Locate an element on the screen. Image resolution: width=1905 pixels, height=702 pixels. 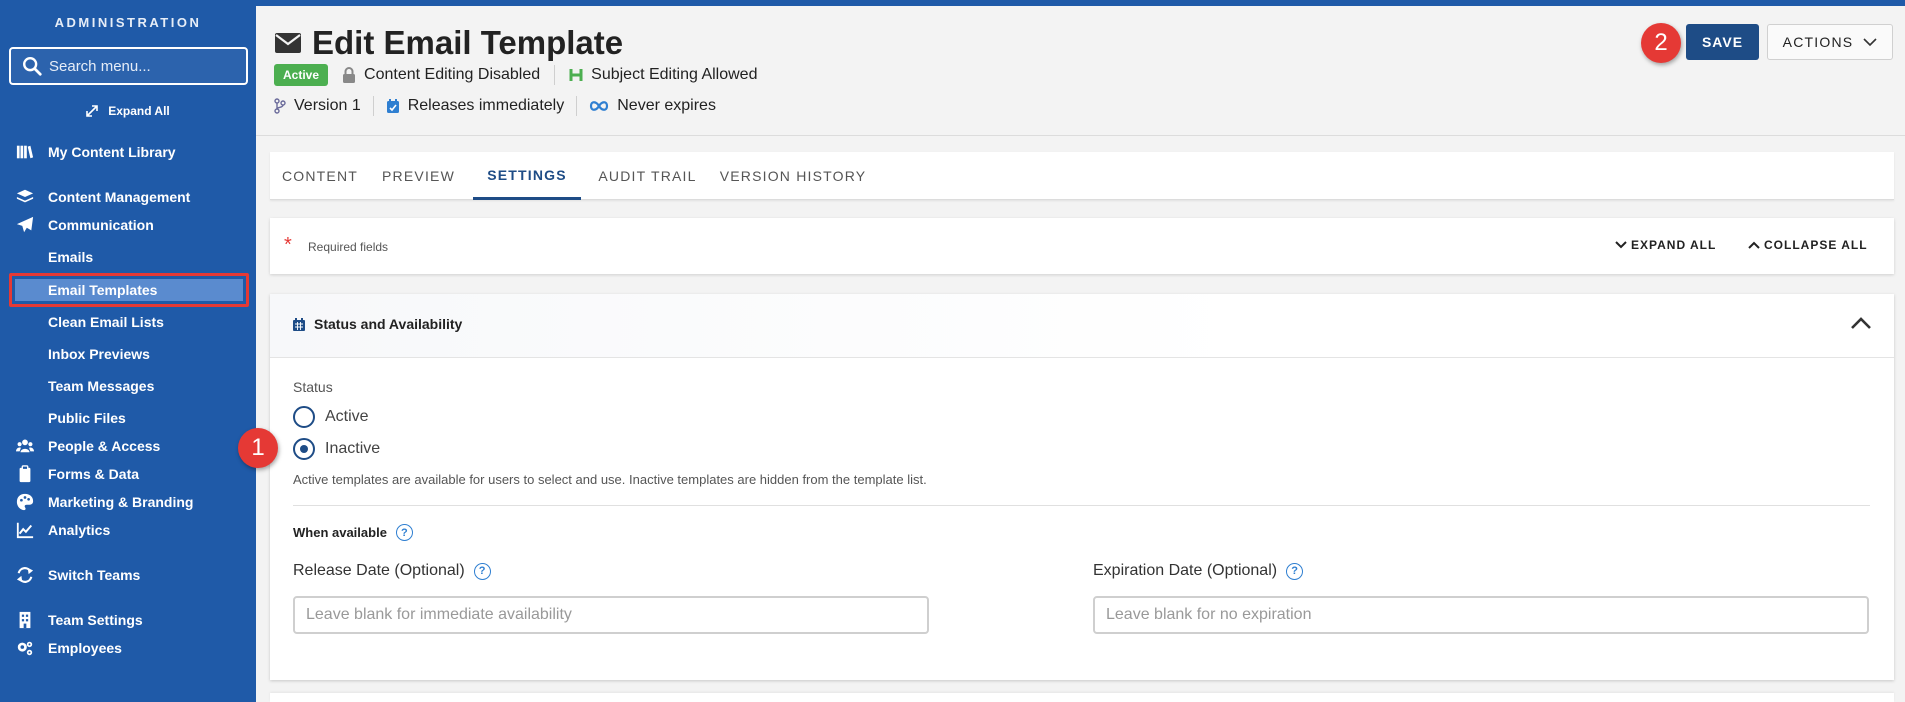
when-available-label: When available ? is located at coordinates (353, 532).